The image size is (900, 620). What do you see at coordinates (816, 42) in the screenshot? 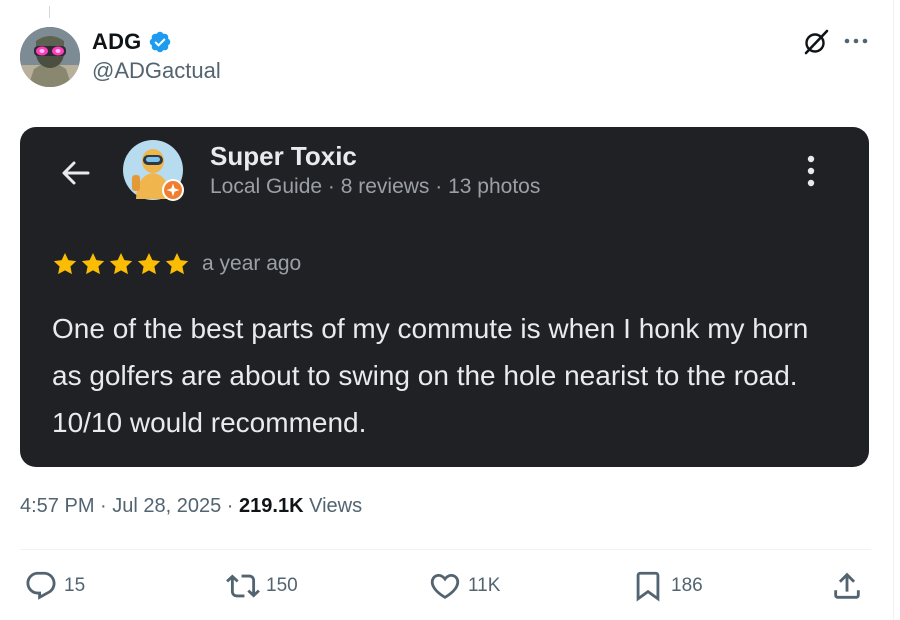
I see `grok-icon` at bounding box center [816, 42].